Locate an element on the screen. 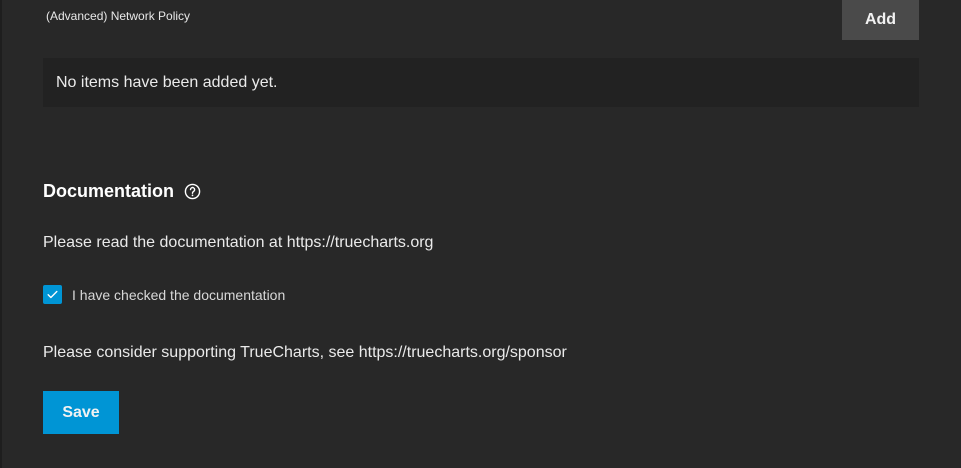 The image size is (961, 468). documentation-heading: Documentation is located at coordinates (122, 191).